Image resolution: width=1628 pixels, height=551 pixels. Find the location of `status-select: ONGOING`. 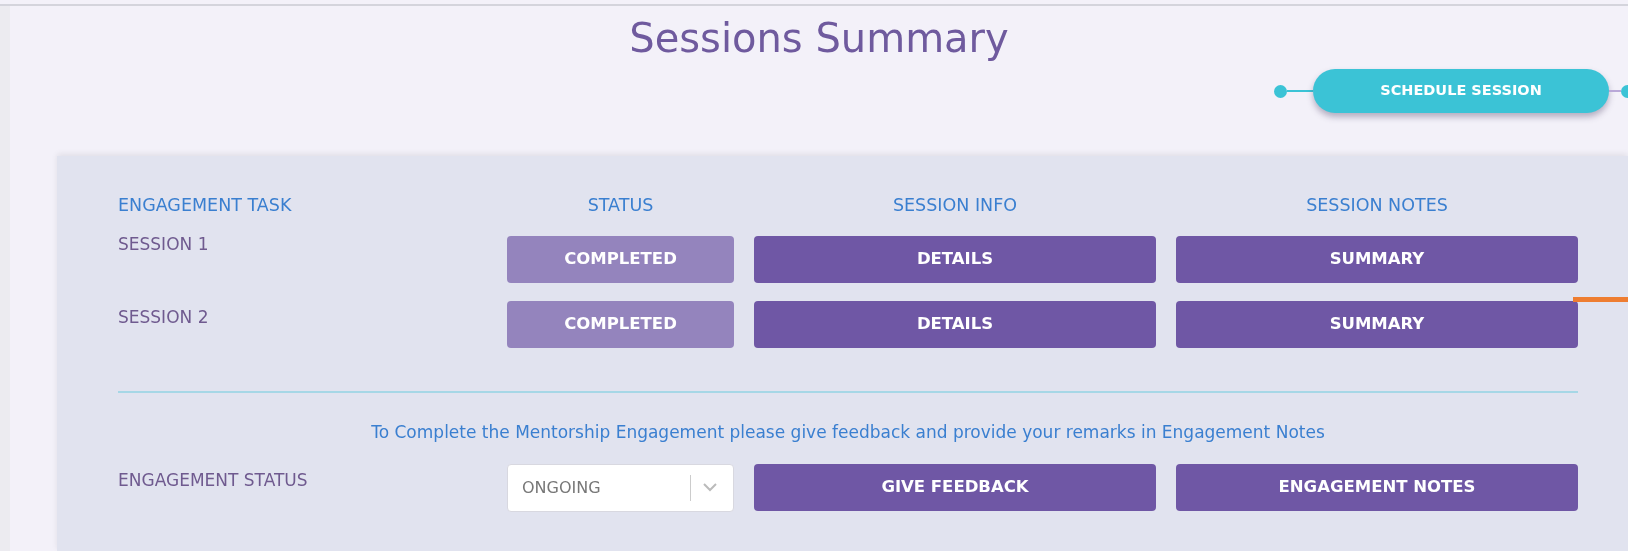

status-select: ONGOING is located at coordinates (620, 487).